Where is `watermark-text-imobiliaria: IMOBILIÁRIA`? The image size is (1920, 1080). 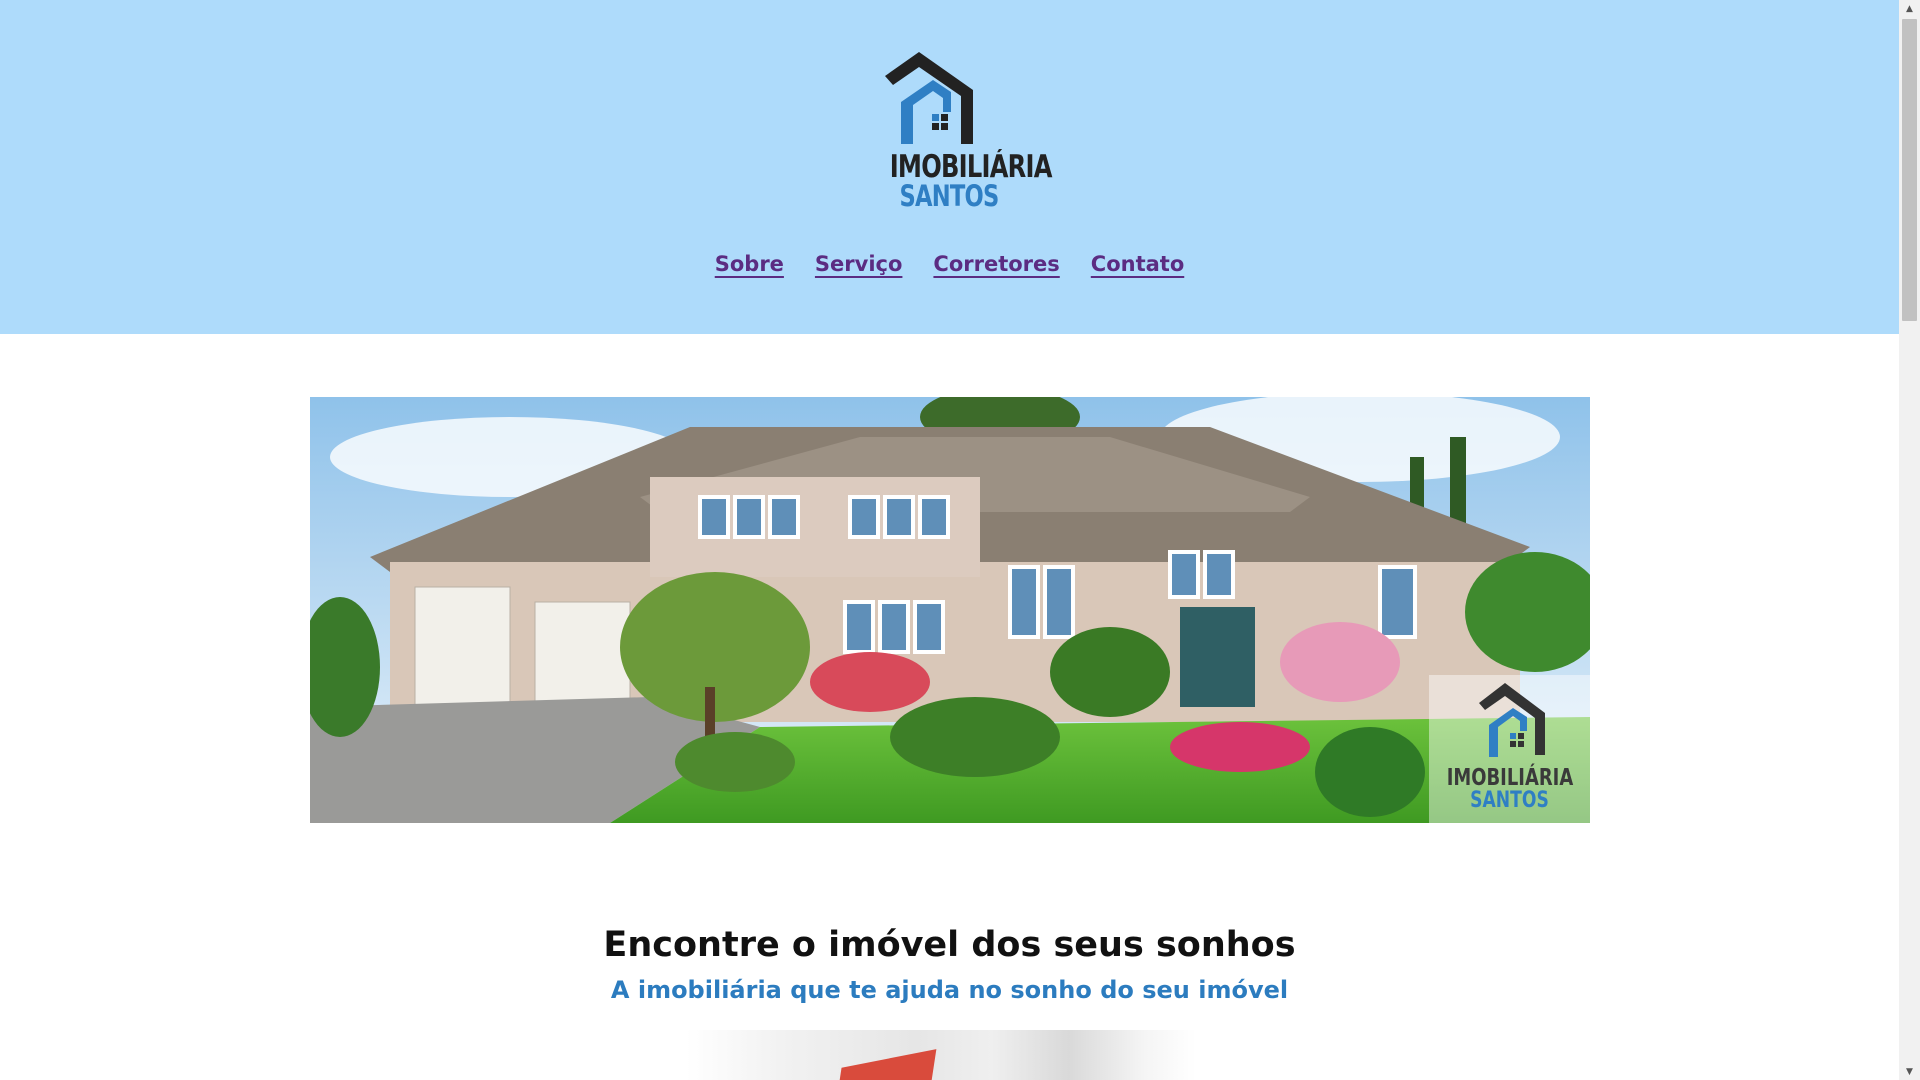 watermark-text-imobiliaria: IMOBILIÁRIA is located at coordinates (1510, 778).